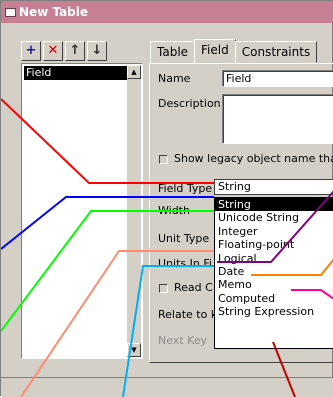 The width and height of the screenshot is (333, 397). What do you see at coordinates (274, 298) in the screenshot?
I see `option-computed: Computed` at bounding box center [274, 298].